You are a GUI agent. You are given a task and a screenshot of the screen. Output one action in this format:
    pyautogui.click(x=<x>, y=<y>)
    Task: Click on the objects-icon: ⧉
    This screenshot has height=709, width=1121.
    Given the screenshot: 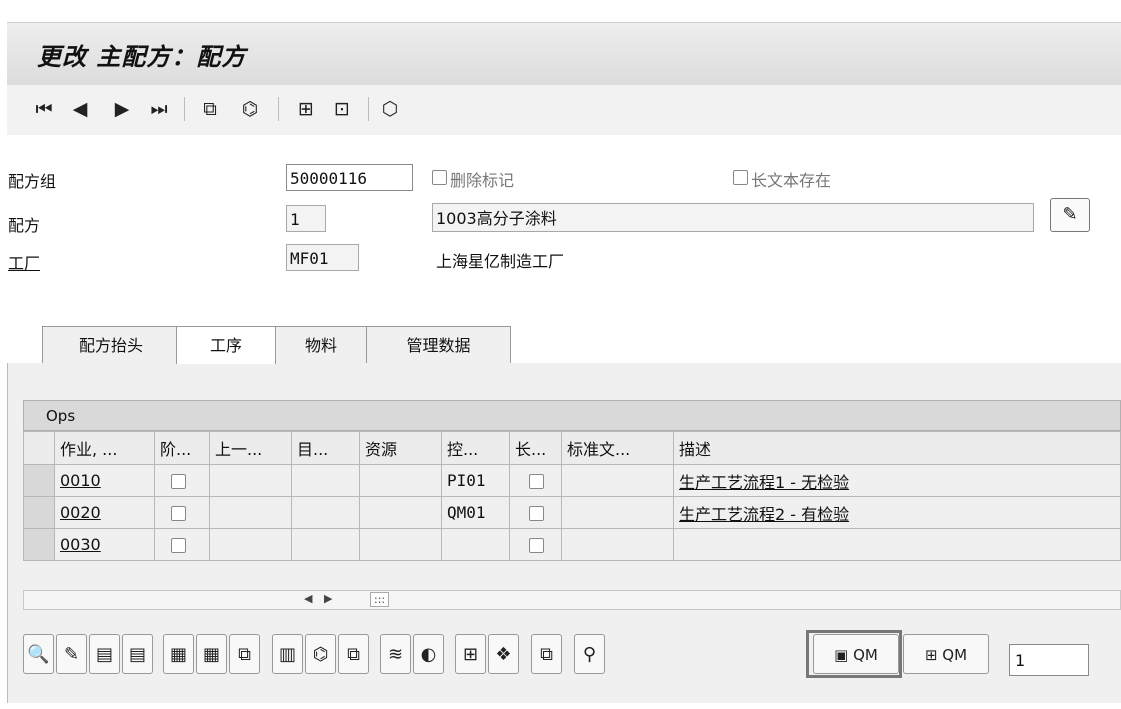 What is the action you would take?
    pyautogui.click(x=353, y=654)
    